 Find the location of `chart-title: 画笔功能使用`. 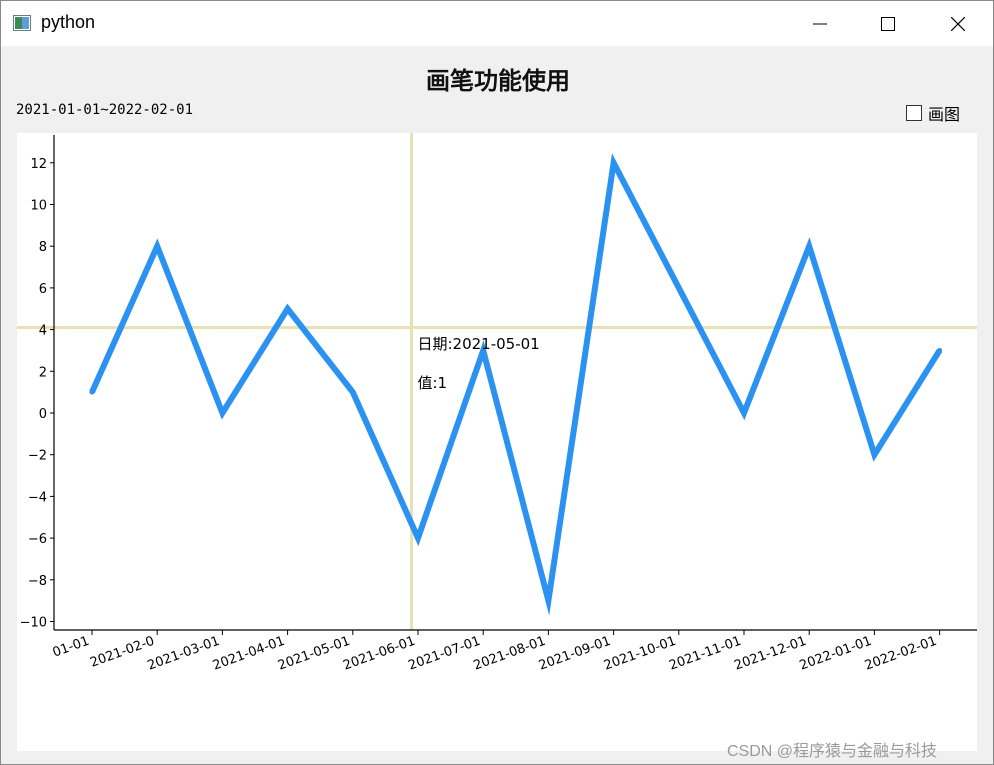

chart-title: 画笔功能使用 is located at coordinates (498, 80).